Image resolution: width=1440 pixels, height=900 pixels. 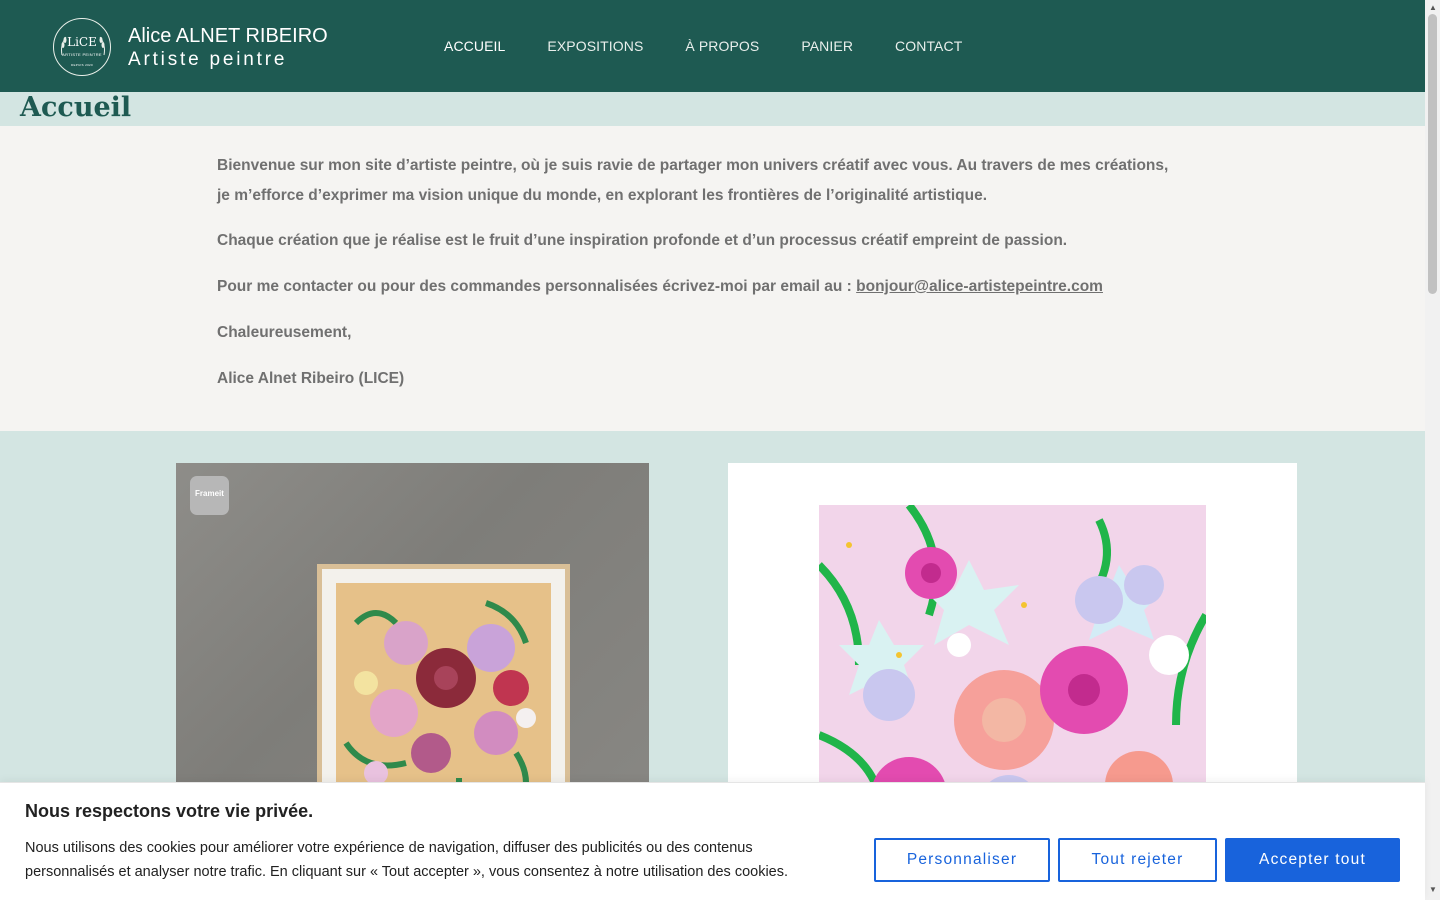 I want to click on intro-signature: Alice Alnet Ribeiro (LICE), so click(x=311, y=378).